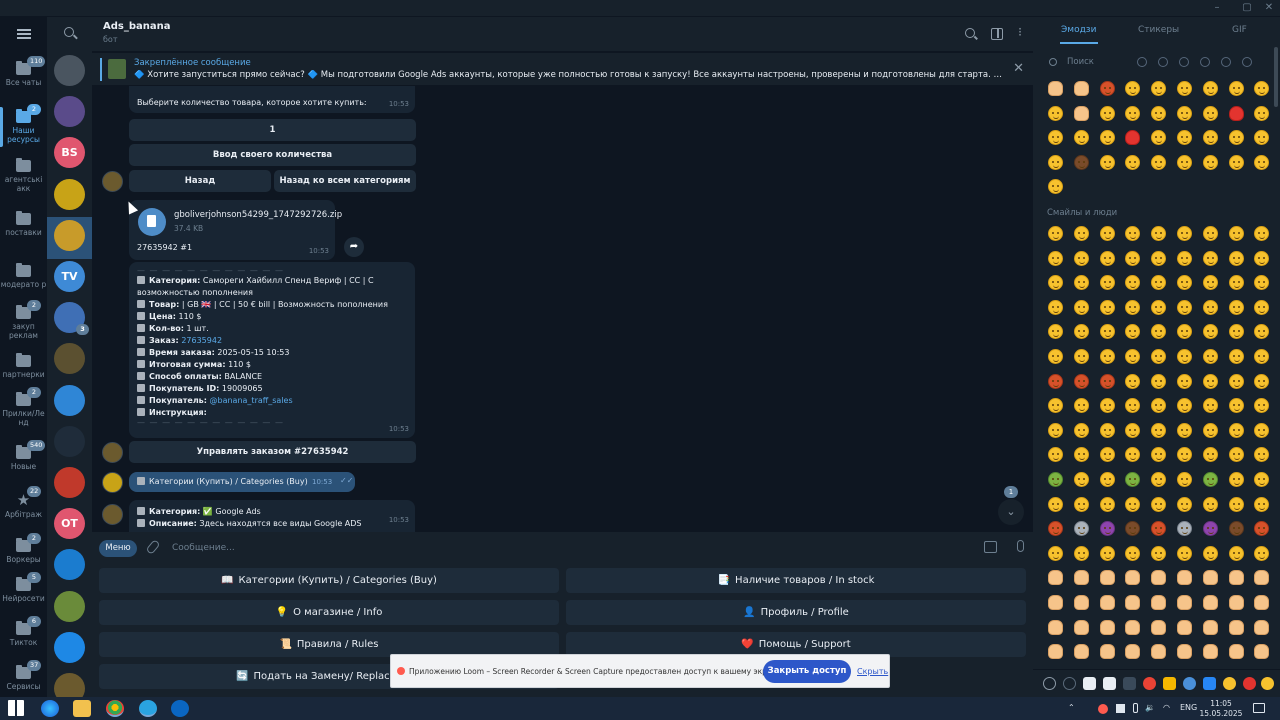 Image resolution: width=1280 pixels, height=720 pixels. I want to click on keyboard-button: 💡 О магазине / Info, so click(329, 612).